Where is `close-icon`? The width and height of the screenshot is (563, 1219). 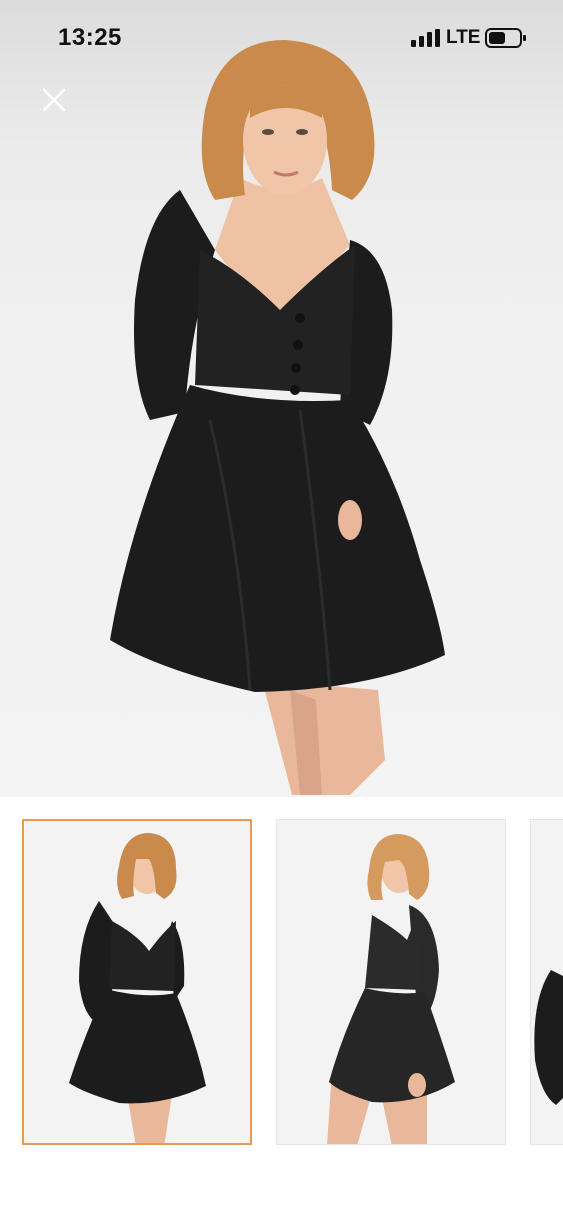 close-icon is located at coordinates (54, 100).